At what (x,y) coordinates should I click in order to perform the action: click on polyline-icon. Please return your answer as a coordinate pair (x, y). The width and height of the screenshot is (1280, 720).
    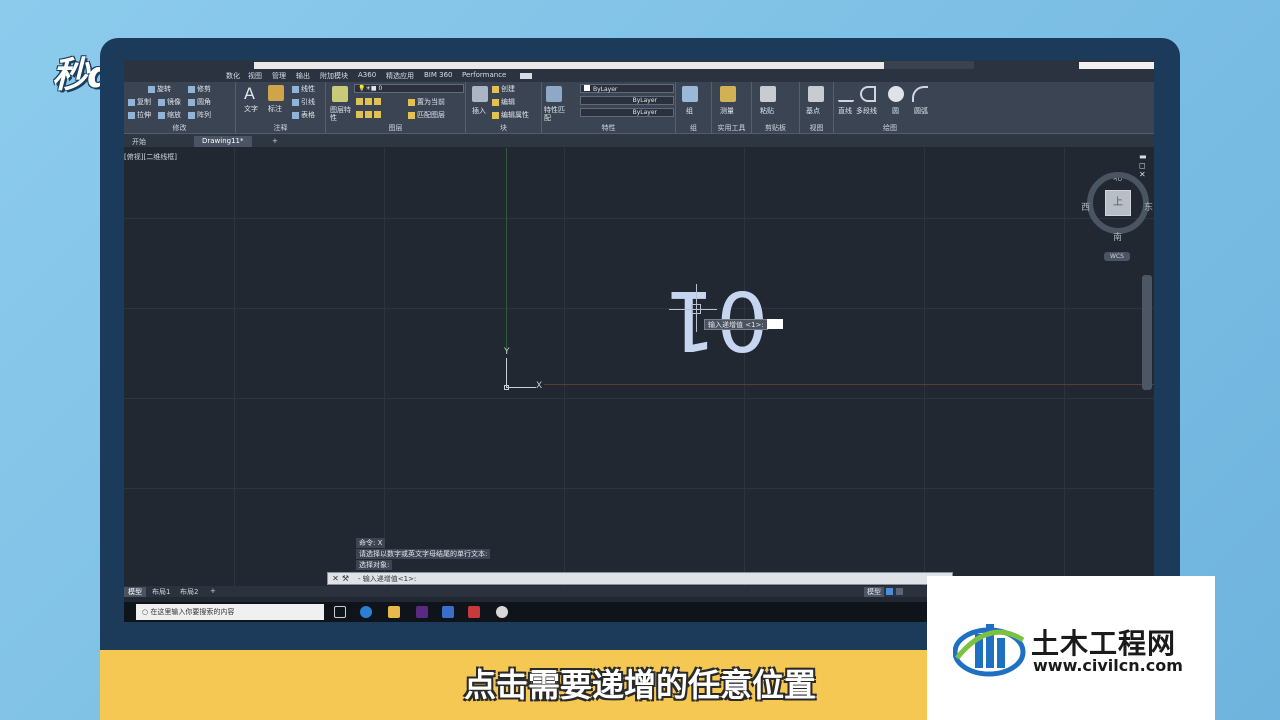
    Looking at the image, I should click on (868, 94).